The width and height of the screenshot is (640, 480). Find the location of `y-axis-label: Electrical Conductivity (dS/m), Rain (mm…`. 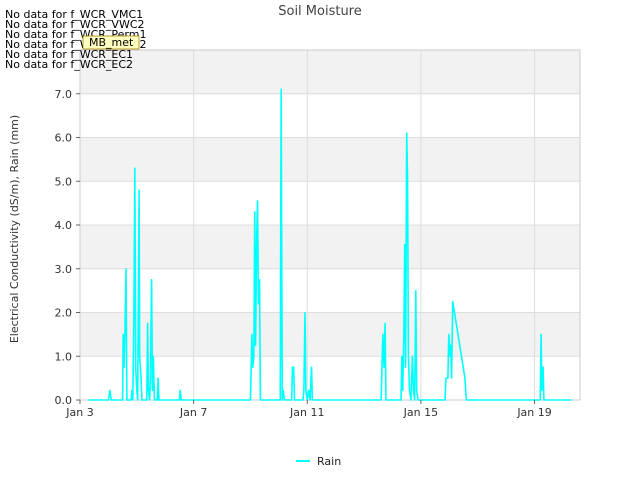

y-axis-label: Electrical Conductivity (dS/m), Rain (mm… is located at coordinates (14, 229).